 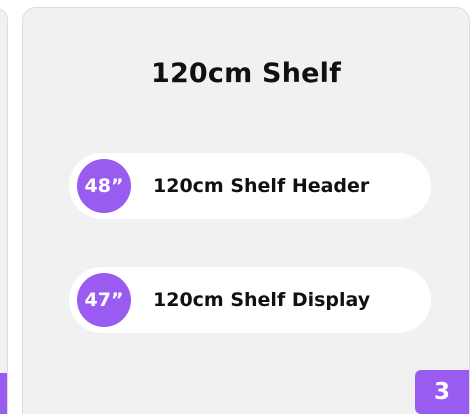 What do you see at coordinates (246, 73) in the screenshot?
I see `card-title: 120cm Shelf` at bounding box center [246, 73].